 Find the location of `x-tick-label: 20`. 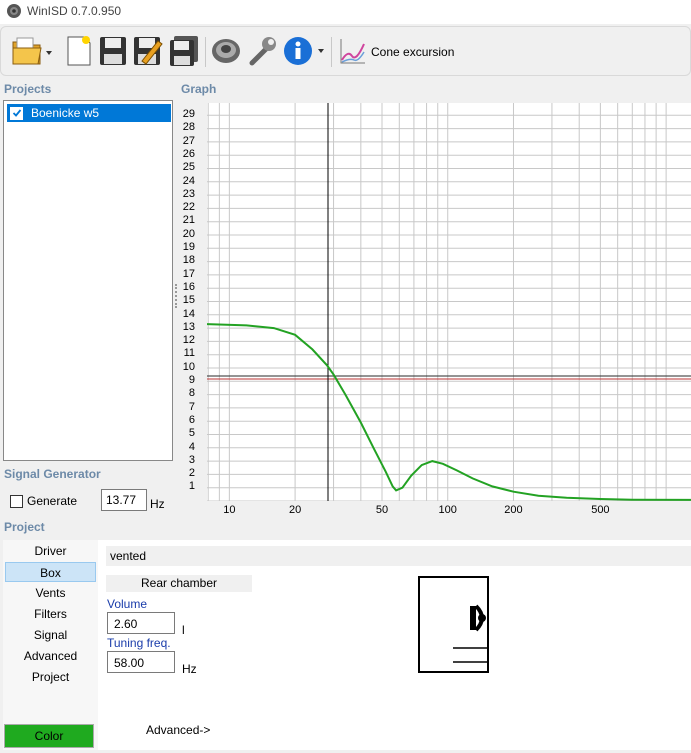

x-tick-label: 20 is located at coordinates (295, 510).